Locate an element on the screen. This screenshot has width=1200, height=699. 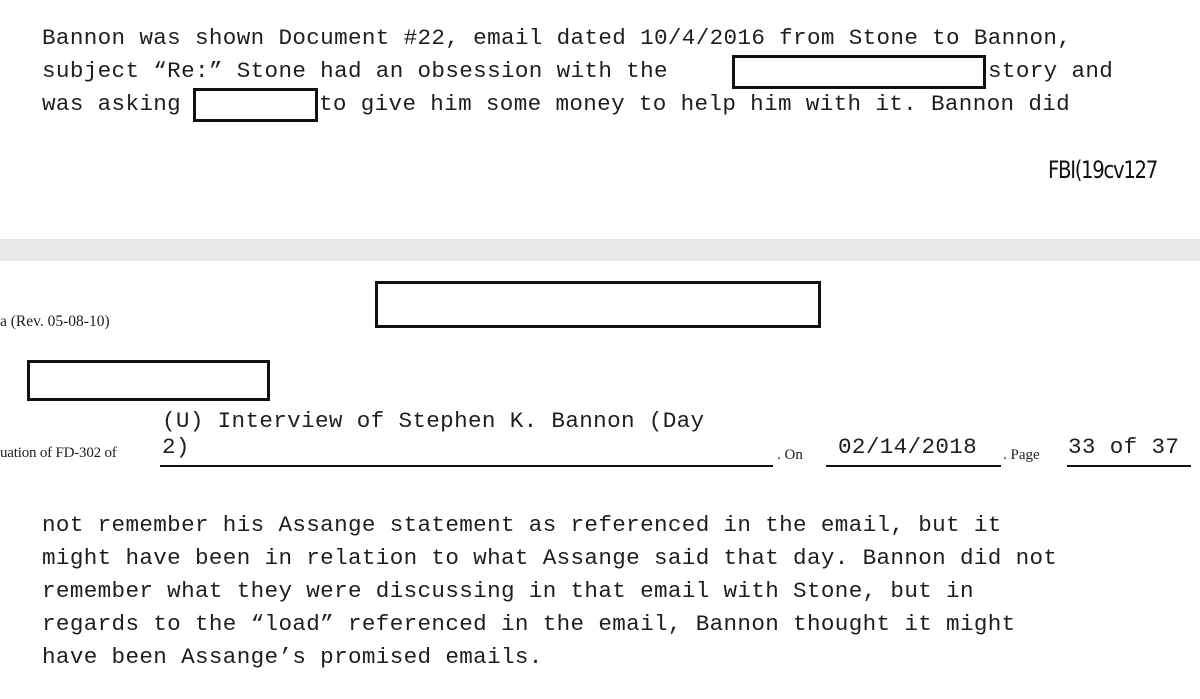
page-label: . Page is located at coordinates (1021, 455).